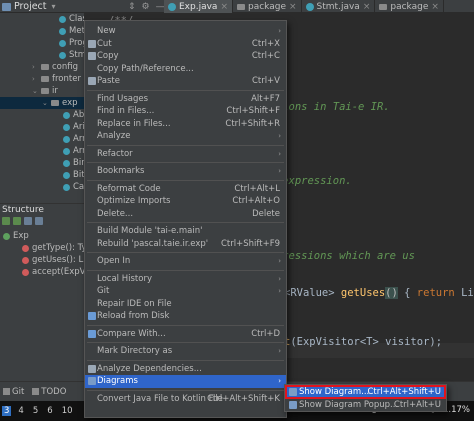  I want to click on compare-icon, so click(92, 333).